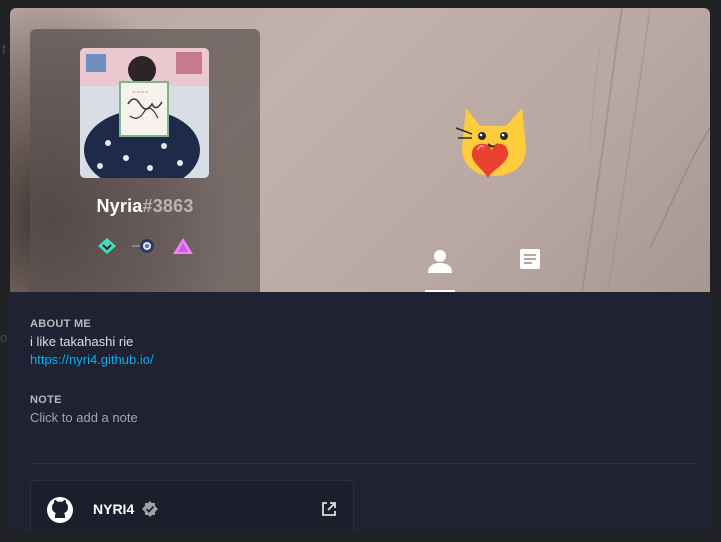 This screenshot has width=721, height=542. Describe the element at coordinates (60, 510) in the screenshot. I see `github-icon` at that location.